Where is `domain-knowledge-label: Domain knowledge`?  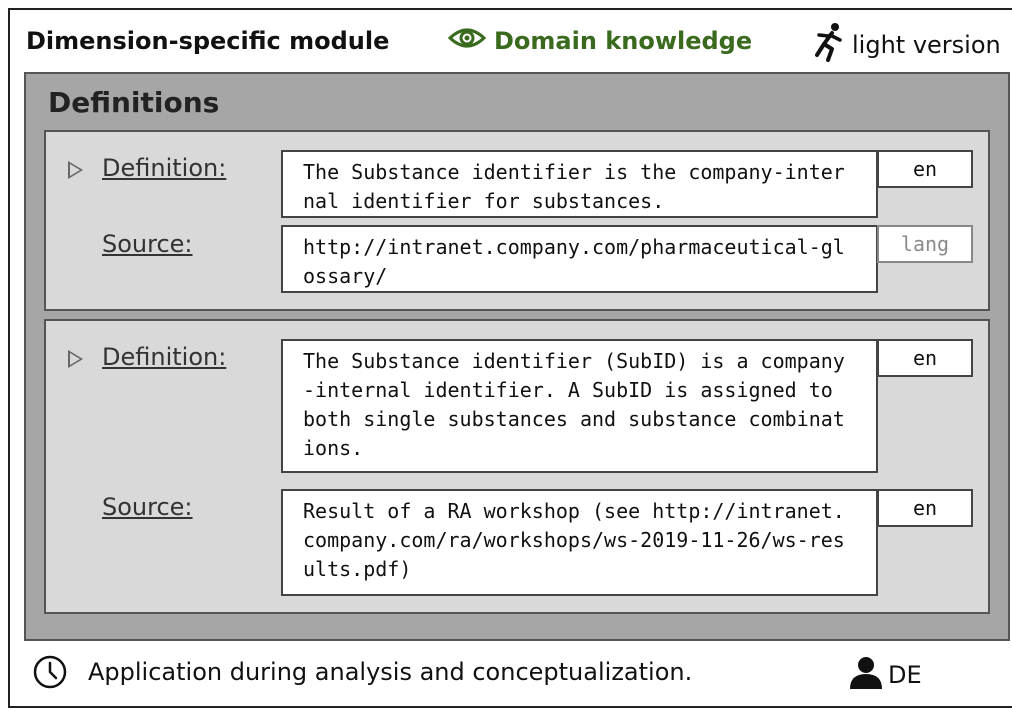
domain-knowledge-label: Domain knowledge is located at coordinates (623, 41).